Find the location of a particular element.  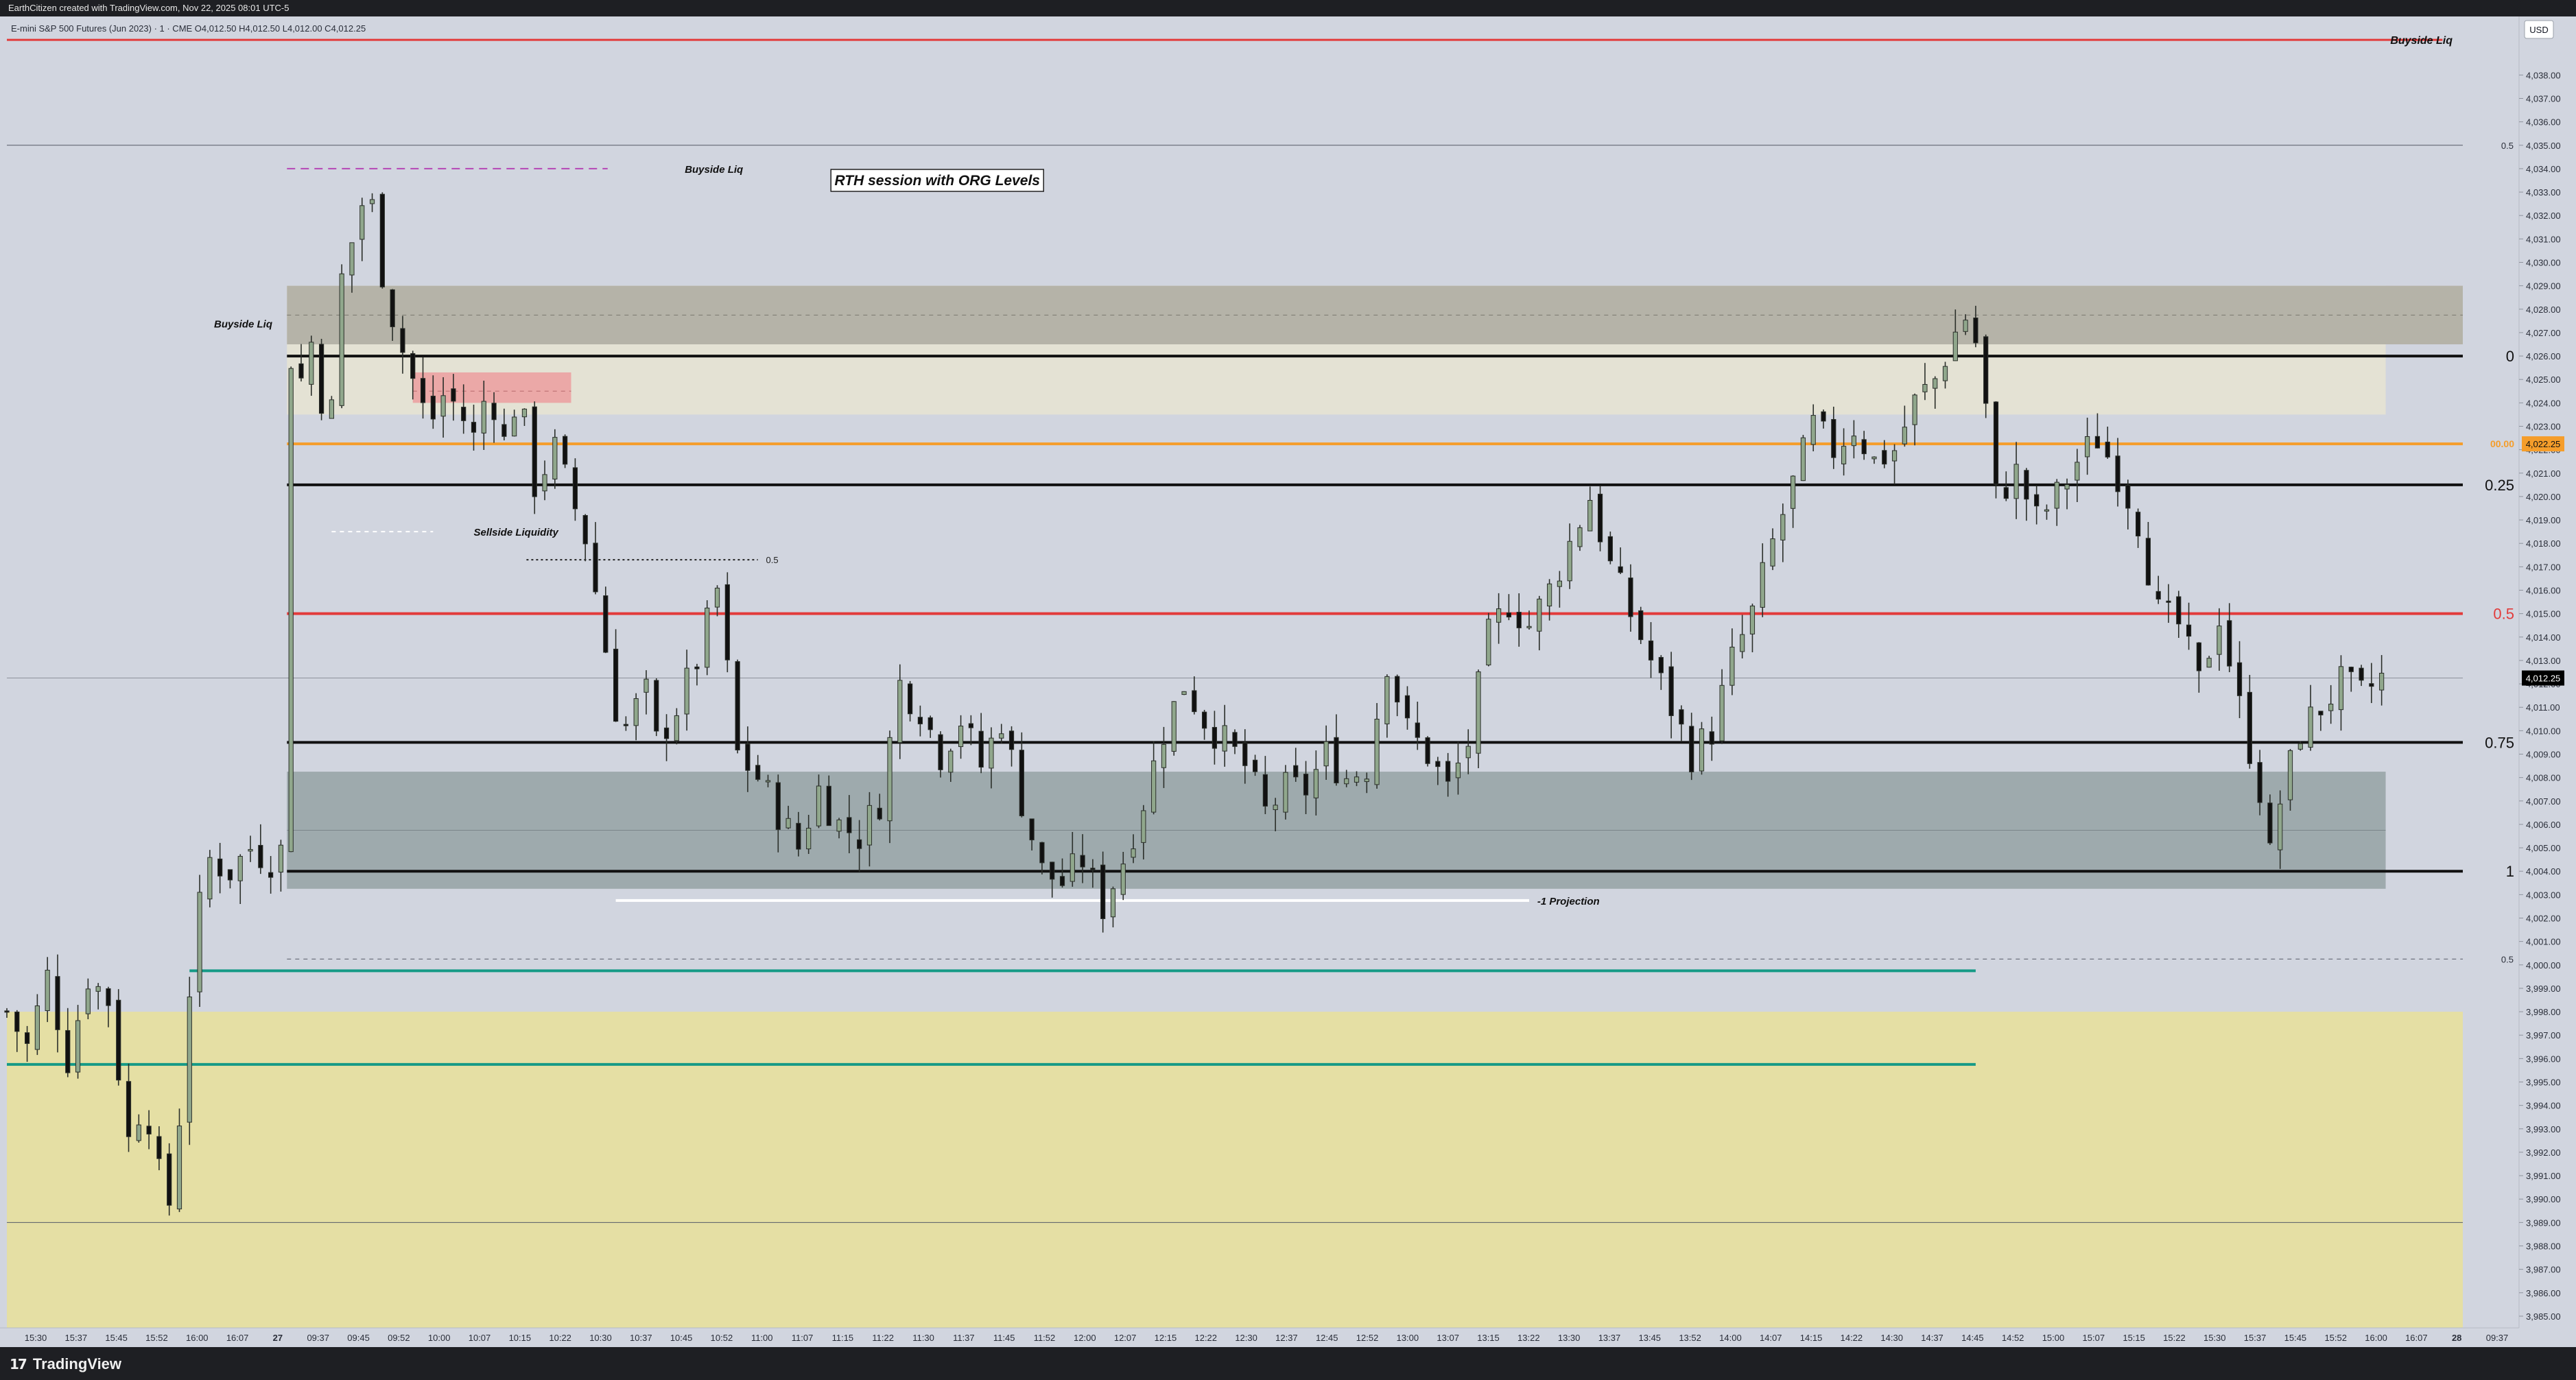

time-tick-label: 12:07 is located at coordinates (1125, 1338).